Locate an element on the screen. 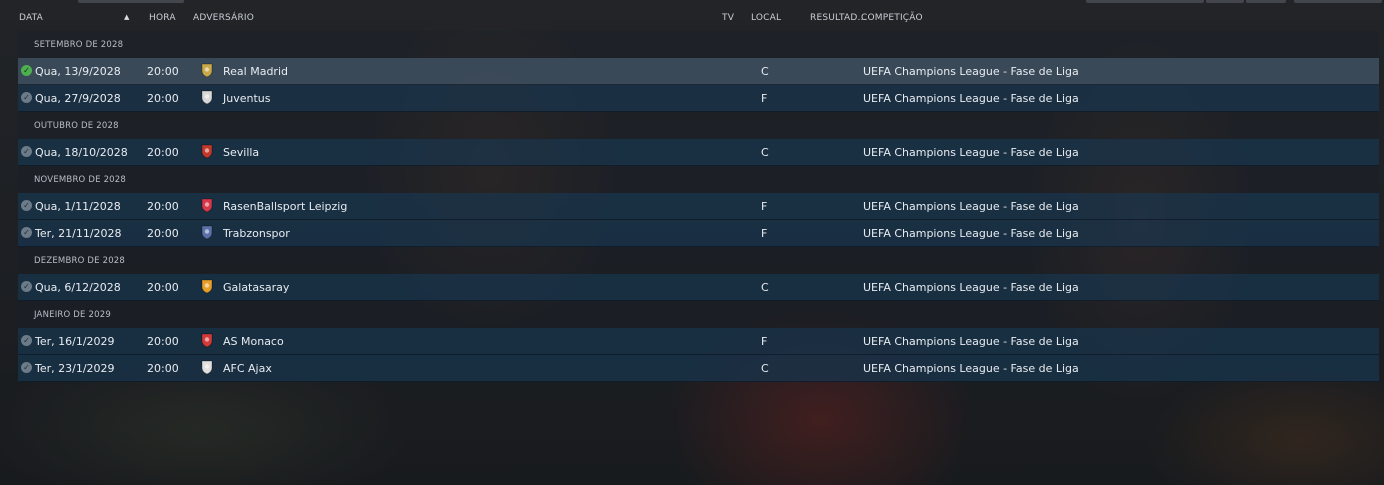 Image resolution: width=1384 pixels, height=485 pixels. month-label: OUTUBRO DE 2028 is located at coordinates (76, 126).